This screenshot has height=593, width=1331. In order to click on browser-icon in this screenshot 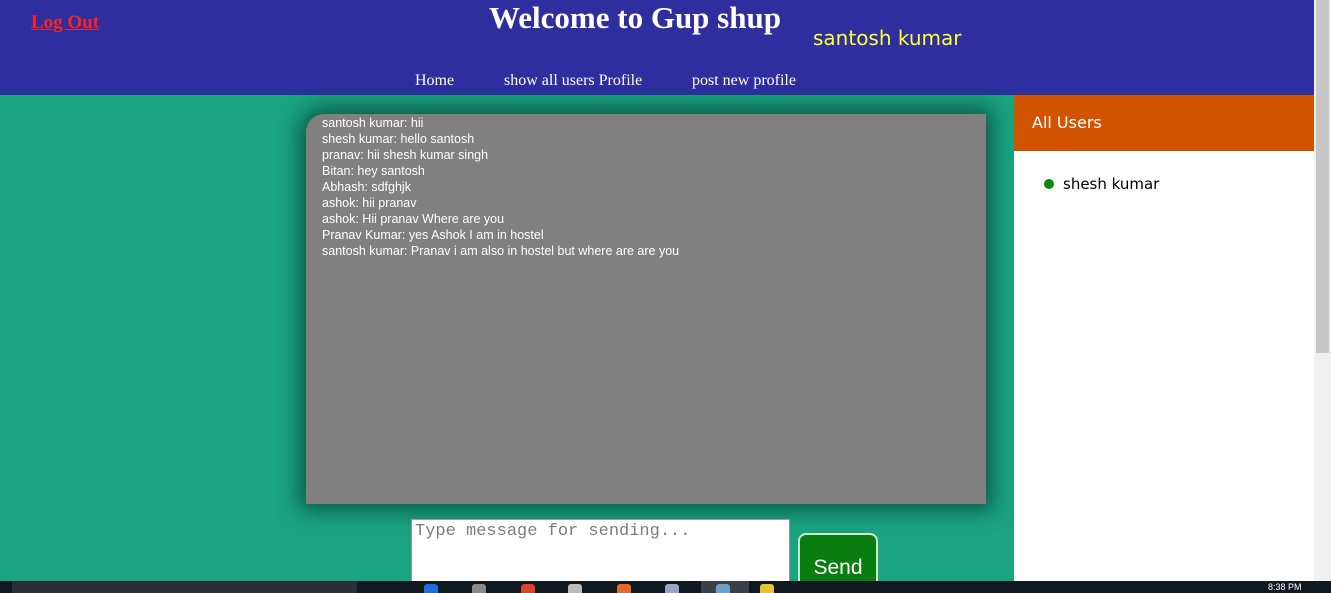, I will do `click(431, 588)`.